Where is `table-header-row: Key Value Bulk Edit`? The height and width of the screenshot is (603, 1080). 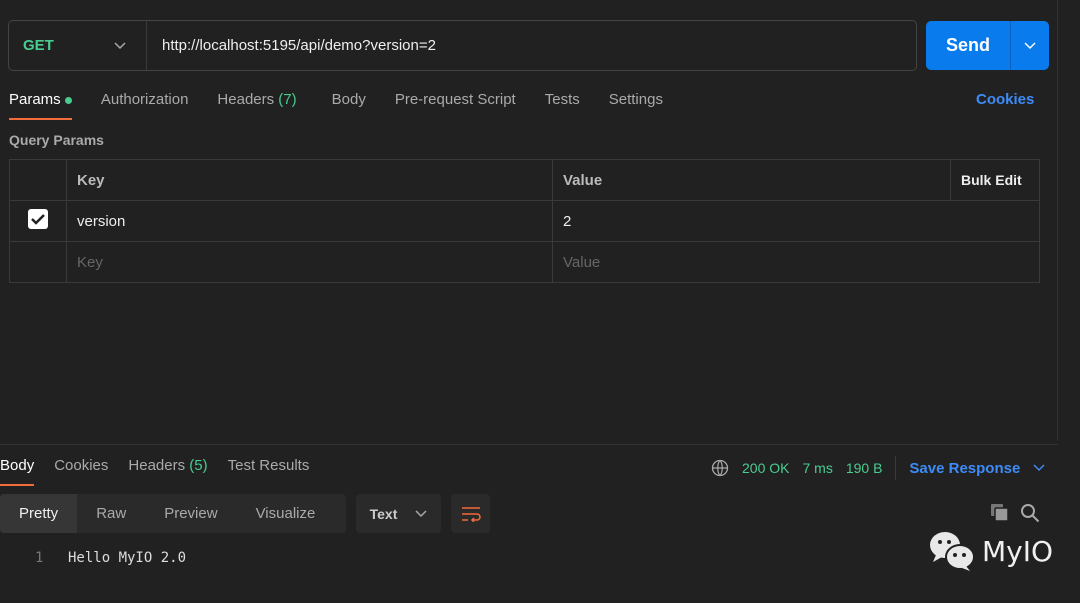 table-header-row: Key Value Bulk Edit is located at coordinates (524, 180).